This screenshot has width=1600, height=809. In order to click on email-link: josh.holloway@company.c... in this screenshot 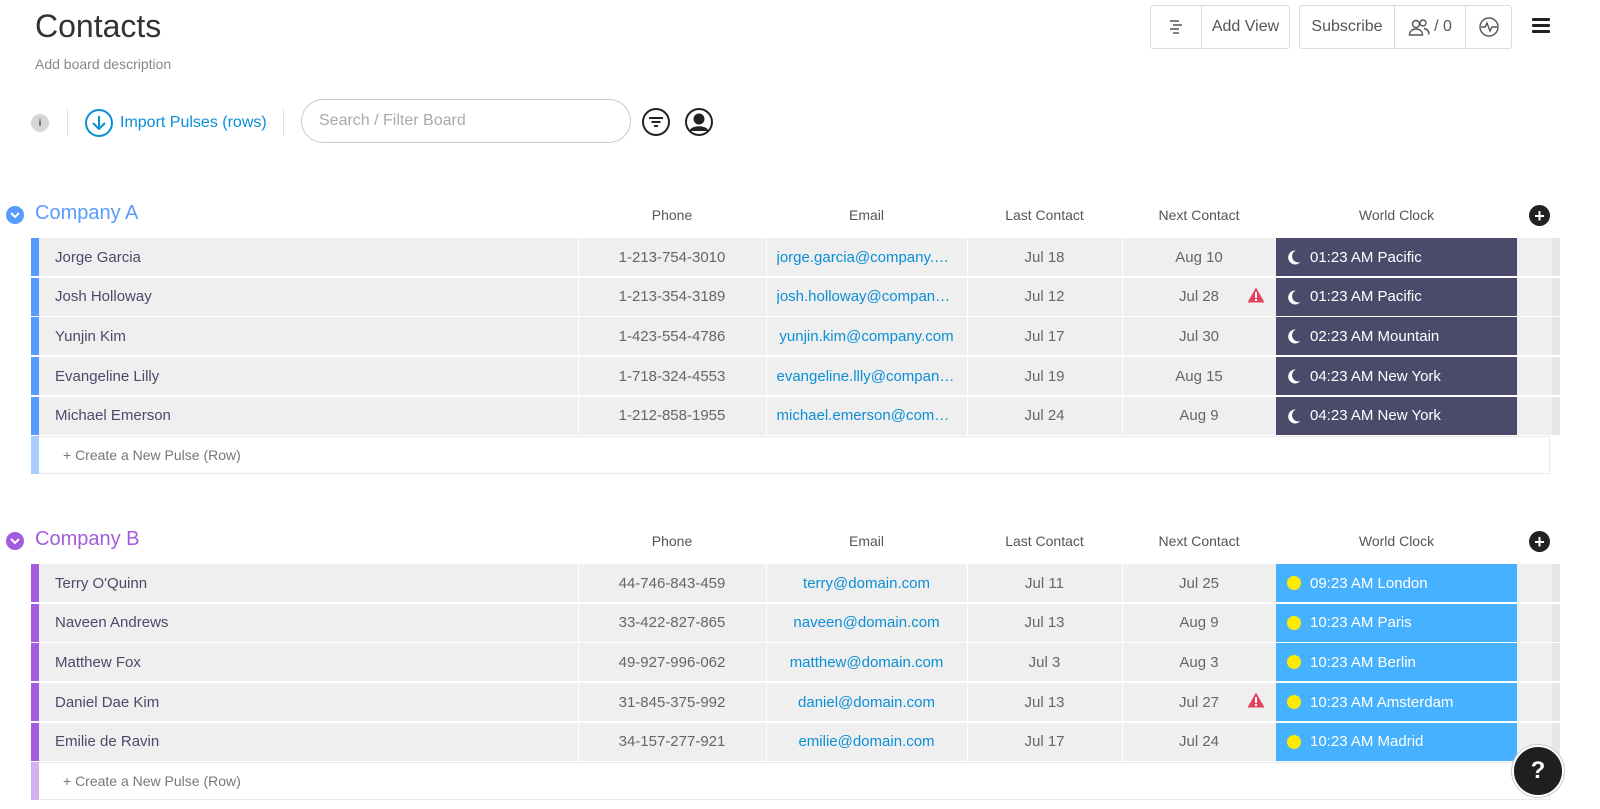, I will do `click(867, 296)`.